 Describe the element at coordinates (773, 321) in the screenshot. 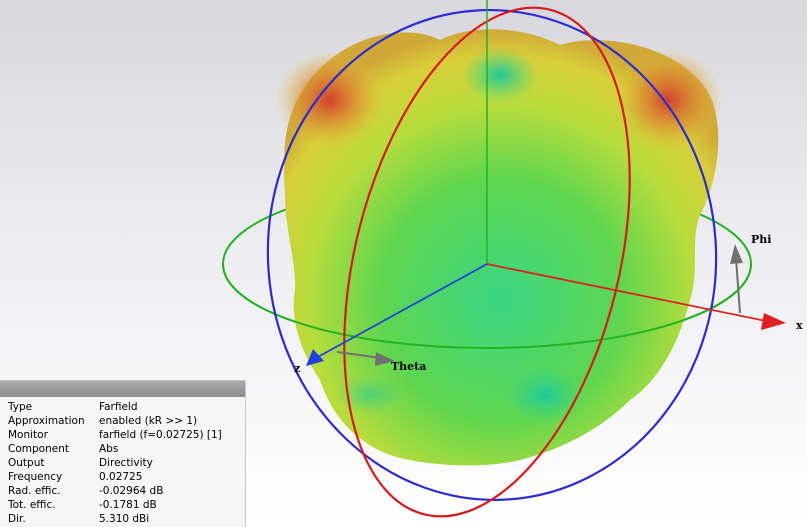

I see `x-axis-arrow` at that location.